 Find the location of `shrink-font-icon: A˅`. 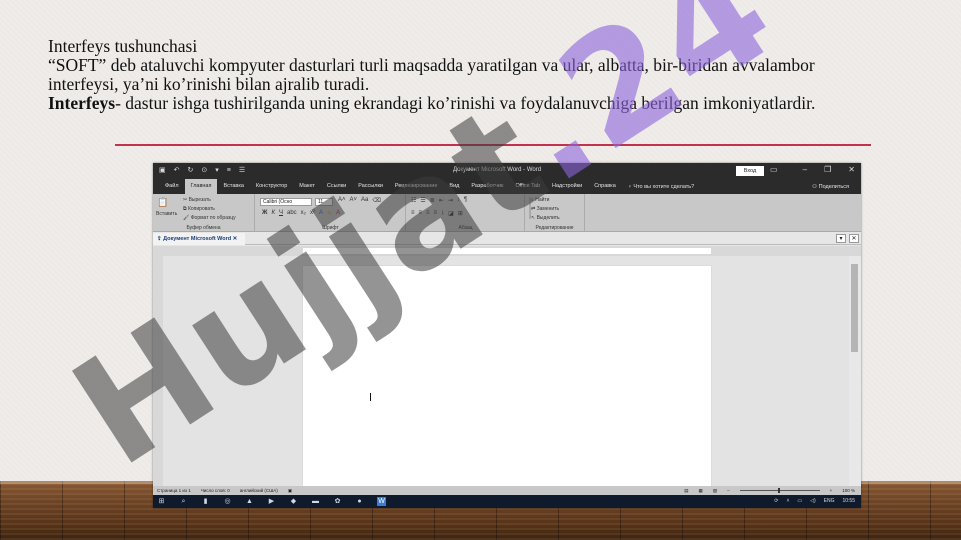

shrink-font-icon: A˅ is located at coordinates (354, 200).